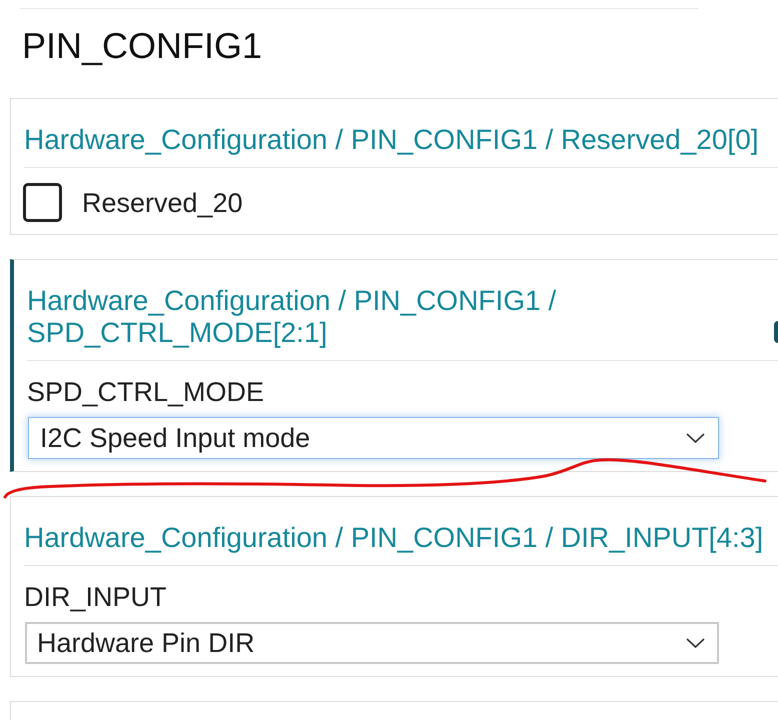 The width and height of the screenshot is (778, 720). What do you see at coordinates (96, 597) in the screenshot?
I see `field-label: DIR_INPUT` at bounding box center [96, 597].